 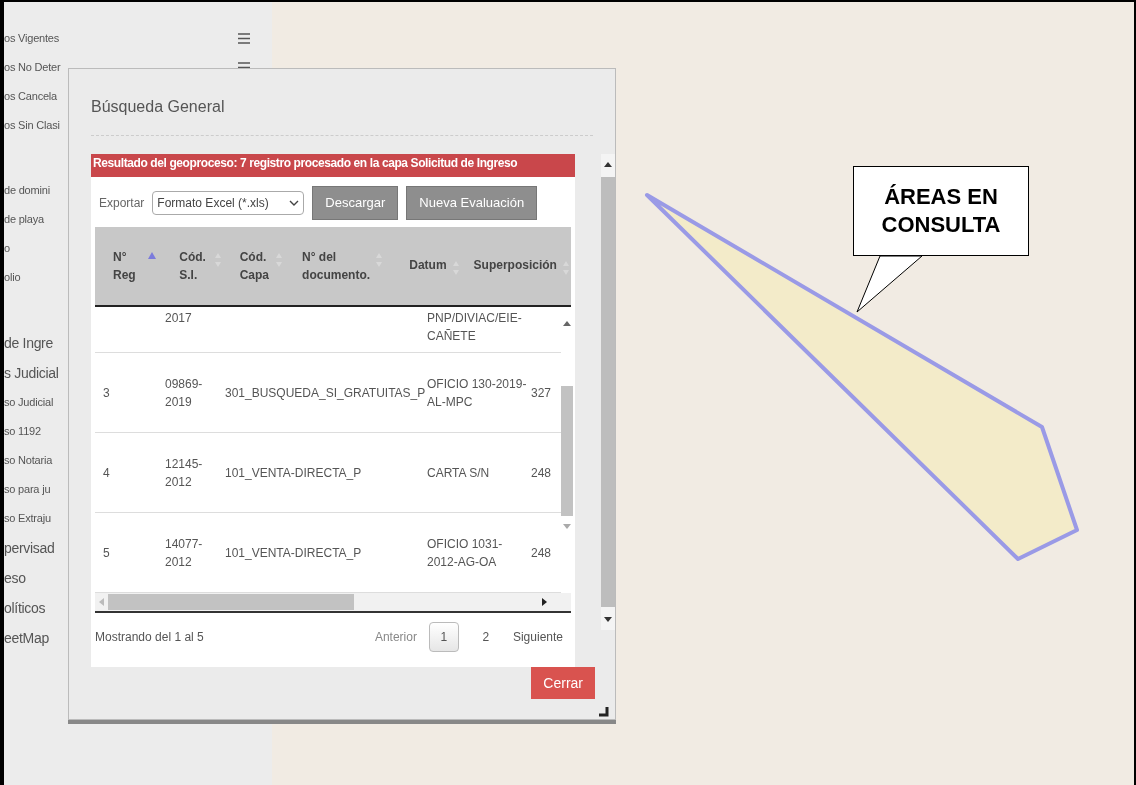 I want to click on table-cell-text: 327, so click(x=542, y=393).